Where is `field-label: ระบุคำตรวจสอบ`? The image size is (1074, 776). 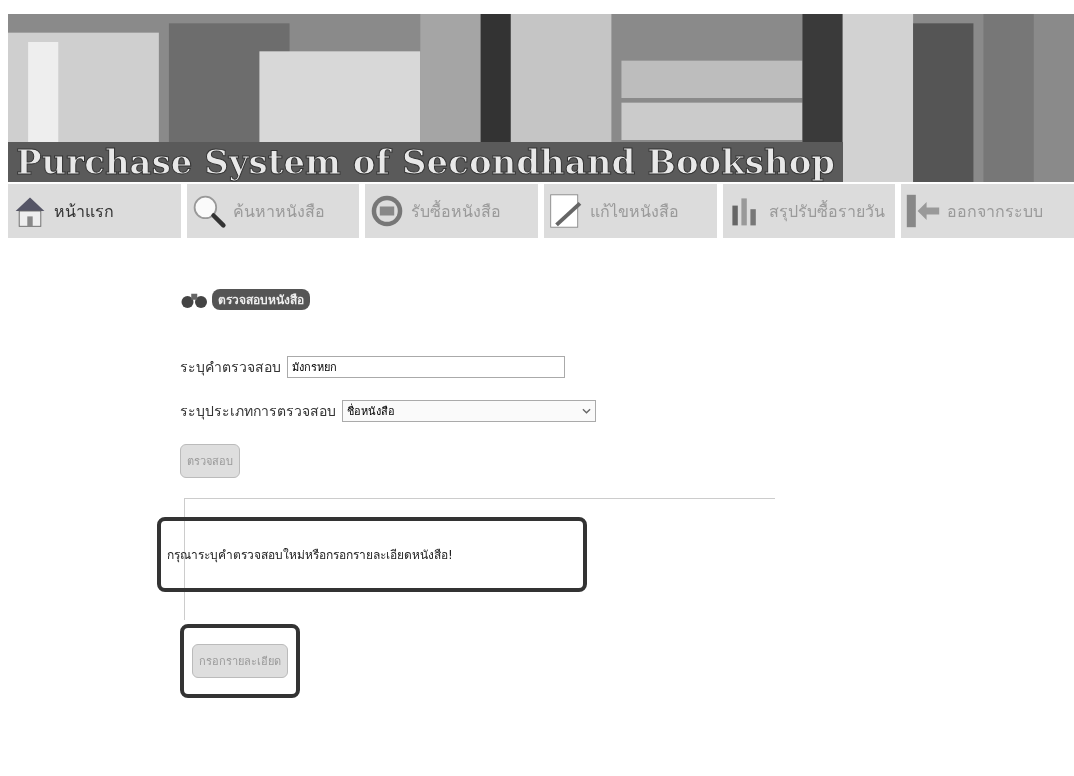 field-label: ระบุคำตรวจสอบ is located at coordinates (230, 368).